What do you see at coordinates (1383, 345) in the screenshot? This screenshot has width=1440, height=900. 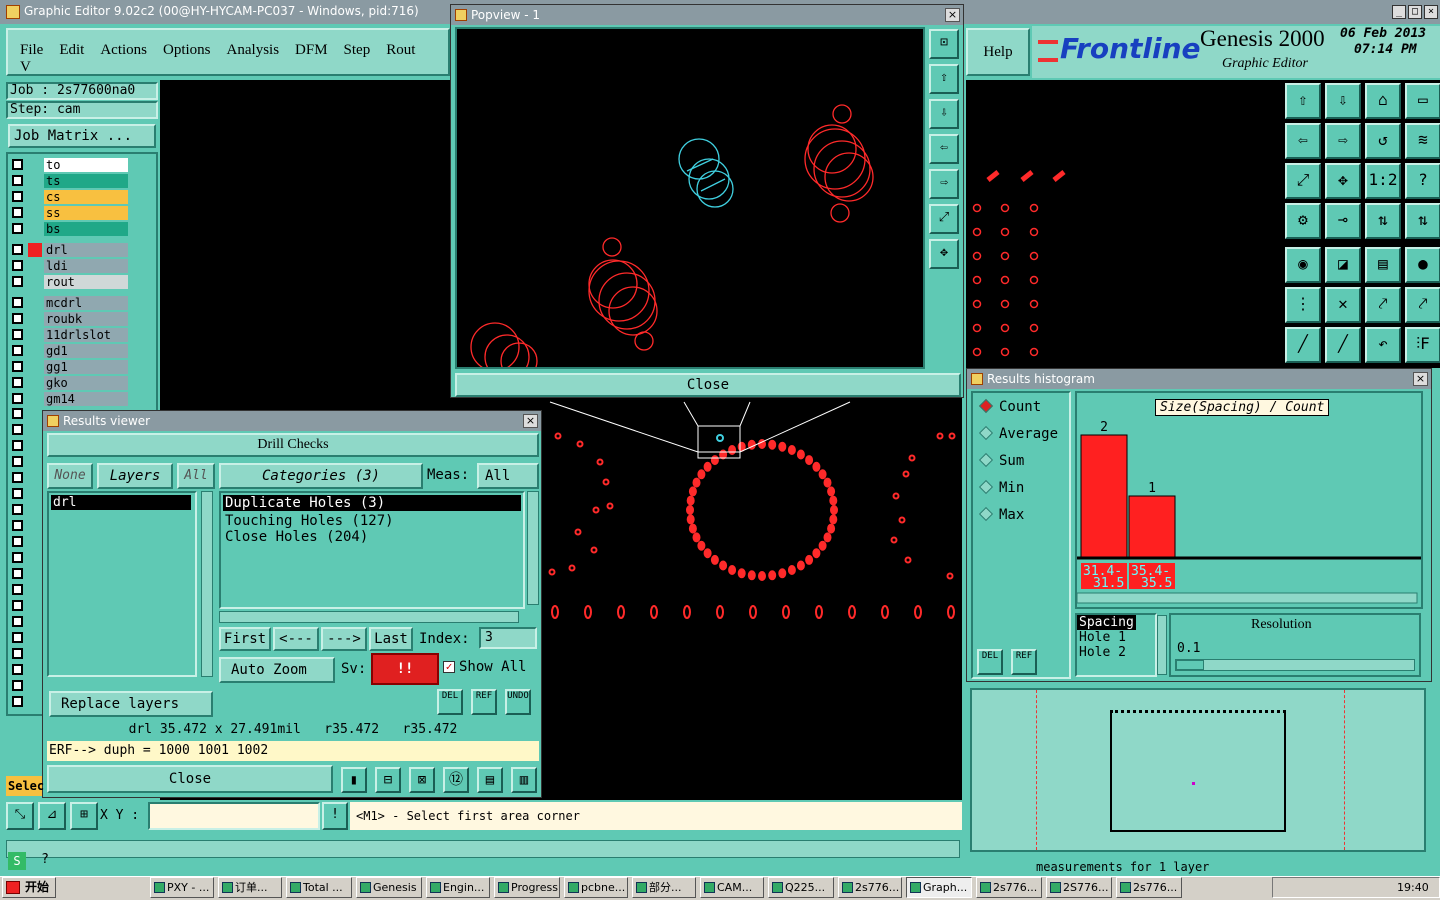 I see `tool-rotate-icon: ↶` at bounding box center [1383, 345].